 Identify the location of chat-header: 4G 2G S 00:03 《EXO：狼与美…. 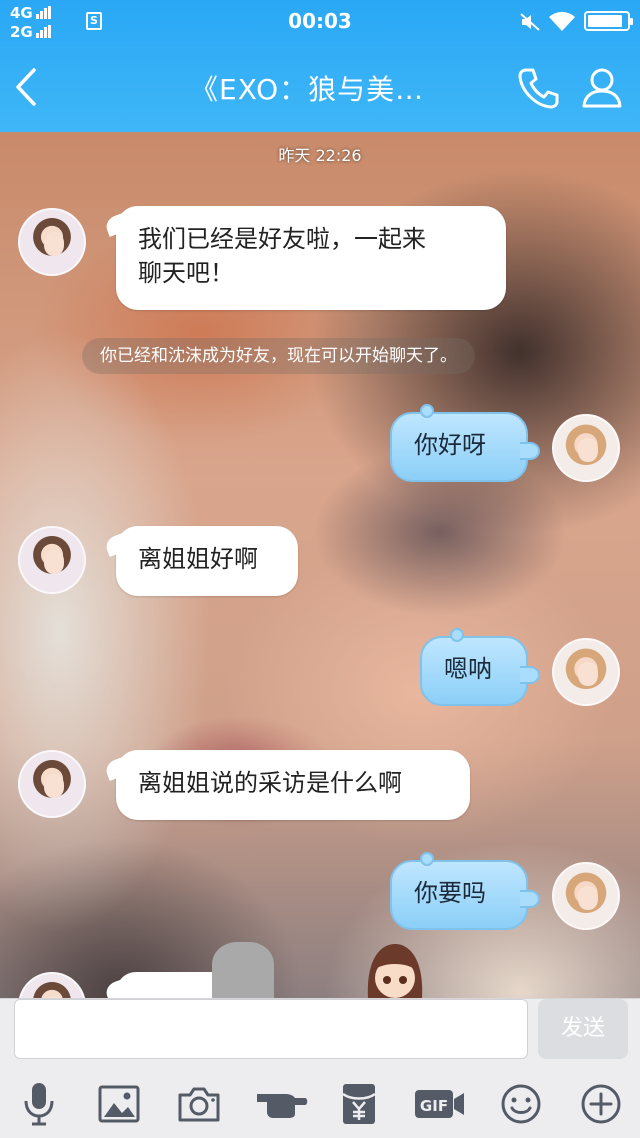
(320, 66).